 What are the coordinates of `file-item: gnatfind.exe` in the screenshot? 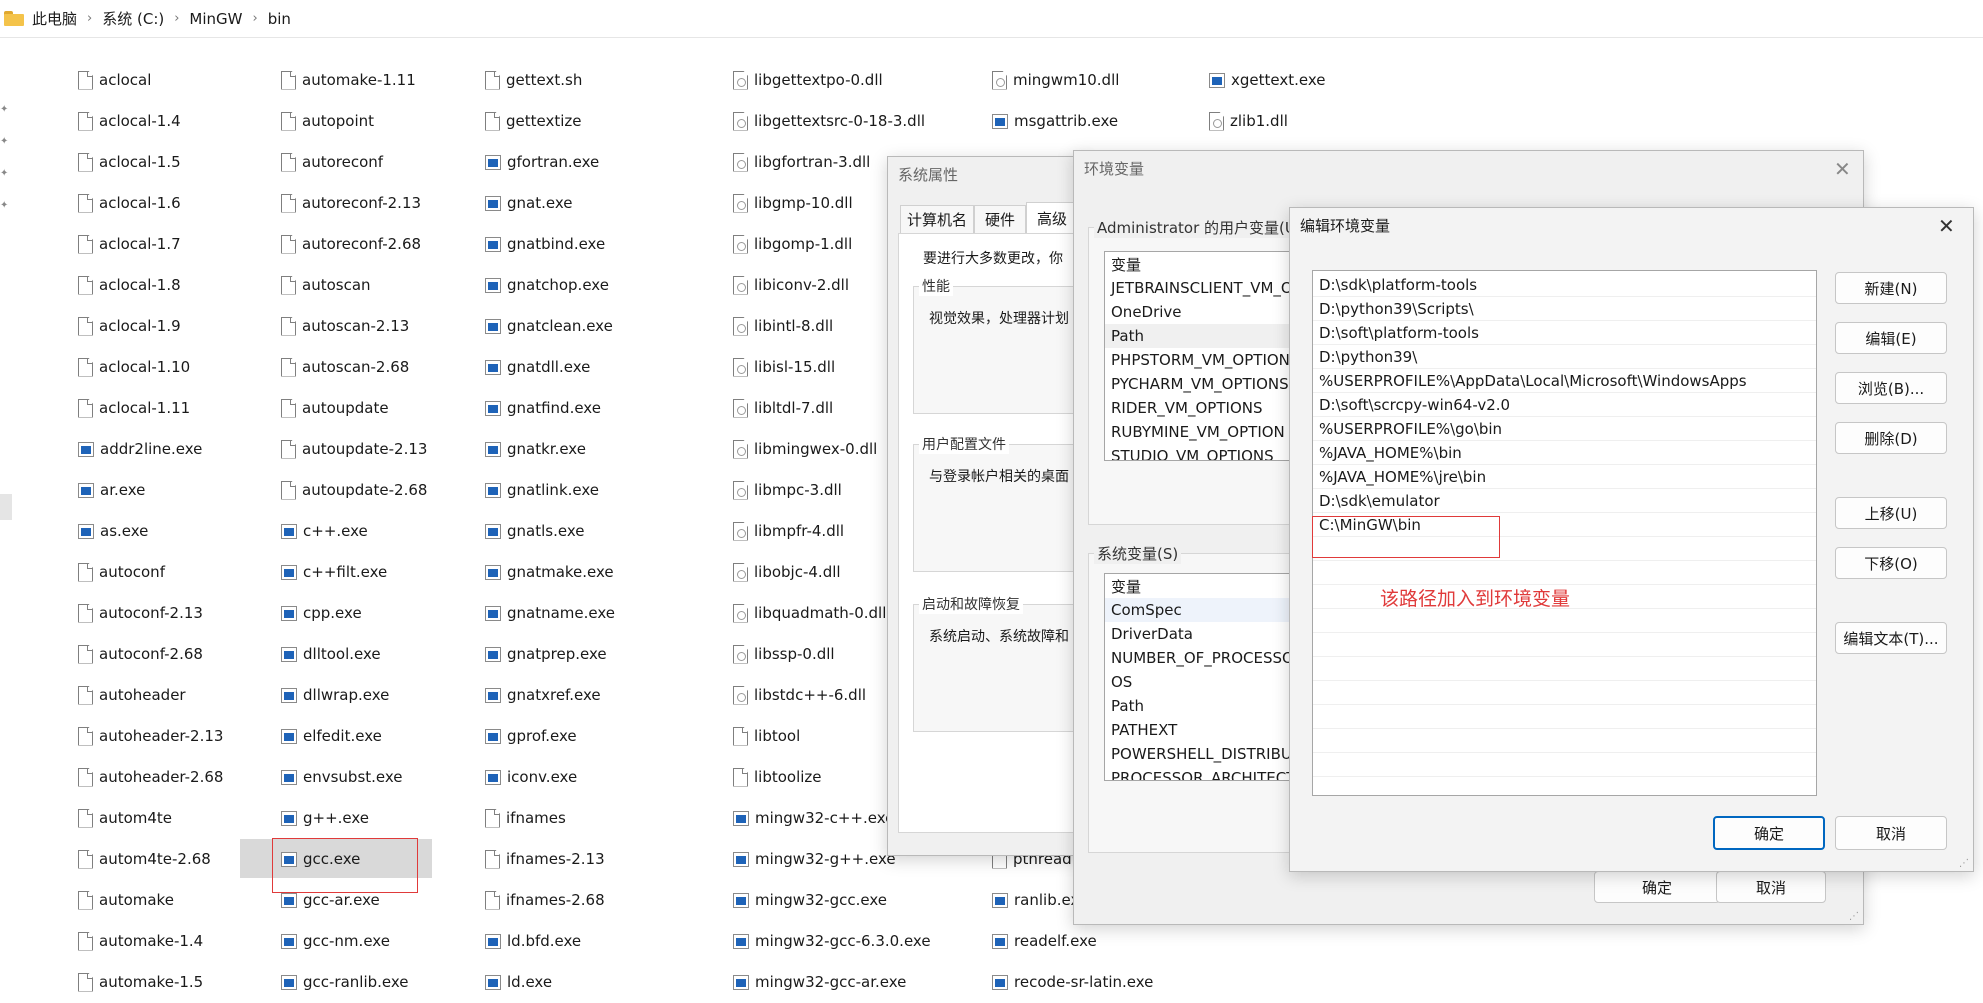 It's located at (543, 408).